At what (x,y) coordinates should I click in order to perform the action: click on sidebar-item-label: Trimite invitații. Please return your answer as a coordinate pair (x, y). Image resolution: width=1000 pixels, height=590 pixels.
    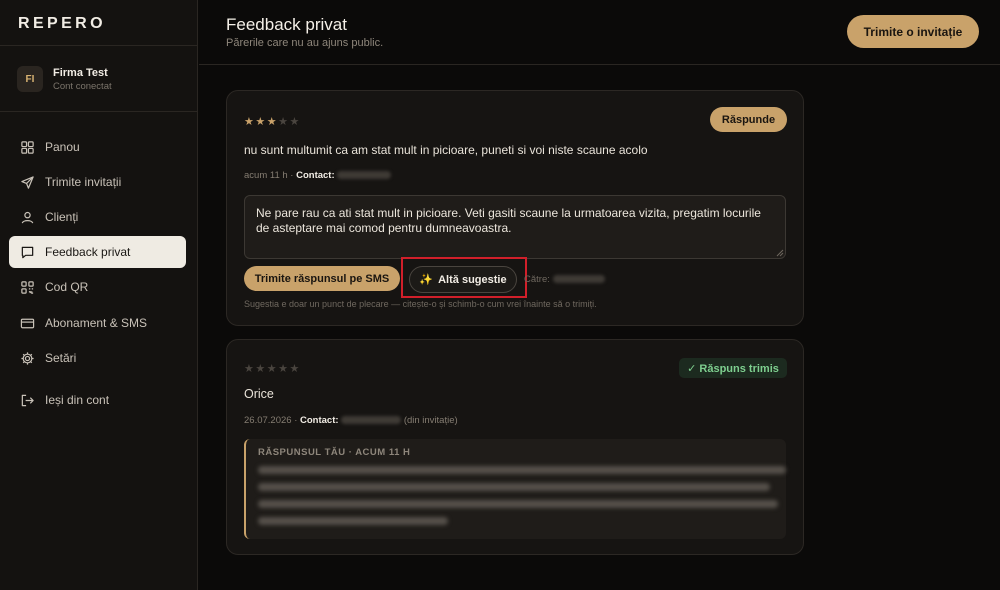
    Looking at the image, I should click on (83, 182).